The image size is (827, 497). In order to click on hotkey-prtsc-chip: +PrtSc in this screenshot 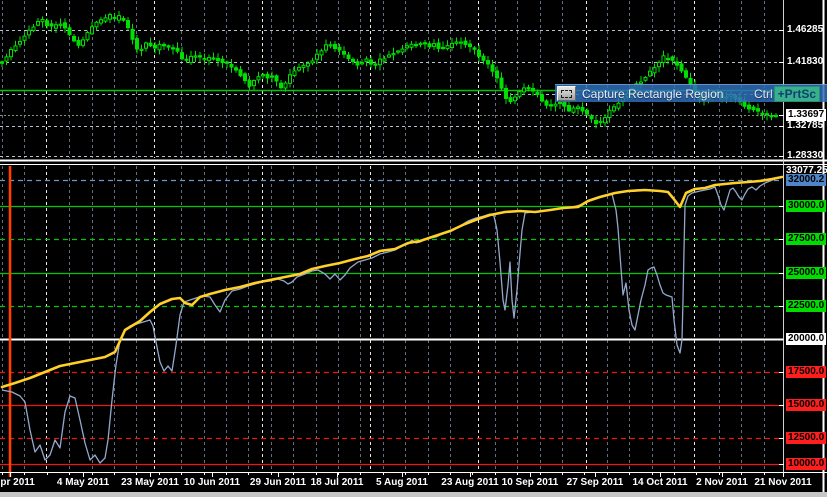, I will do `click(796, 93)`.